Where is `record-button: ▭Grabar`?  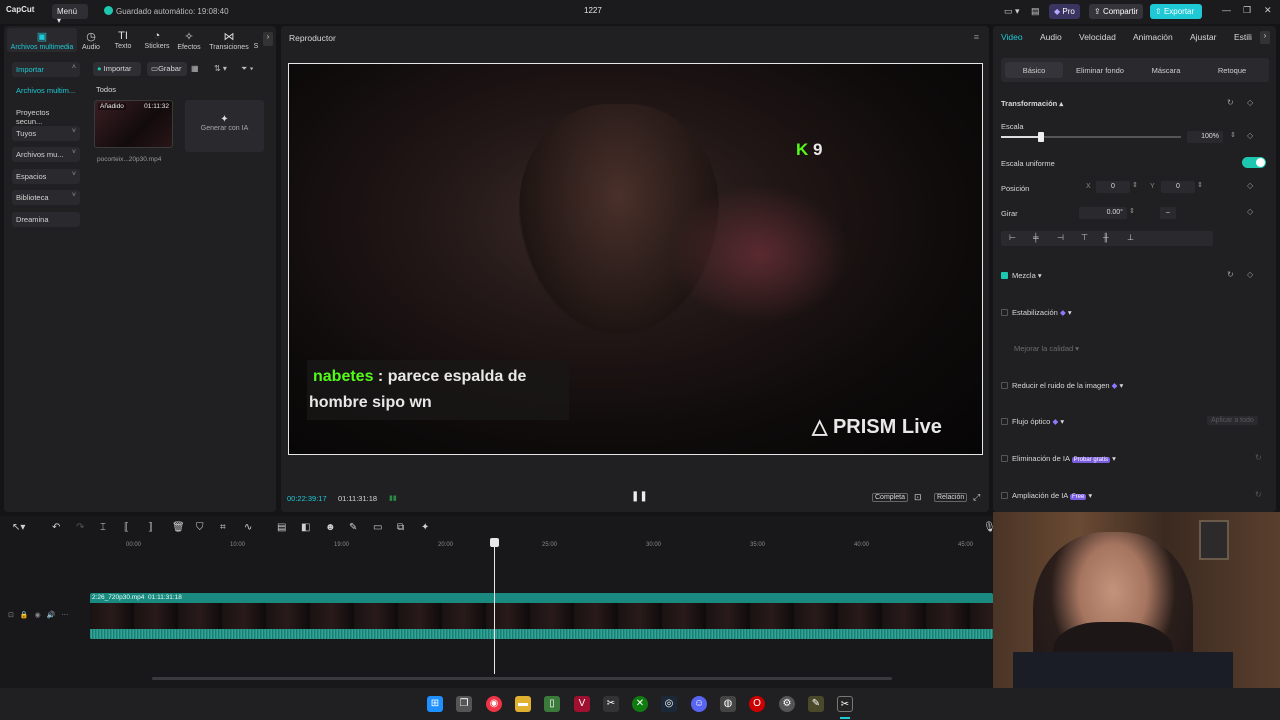
record-button: ▭Grabar is located at coordinates (167, 69).